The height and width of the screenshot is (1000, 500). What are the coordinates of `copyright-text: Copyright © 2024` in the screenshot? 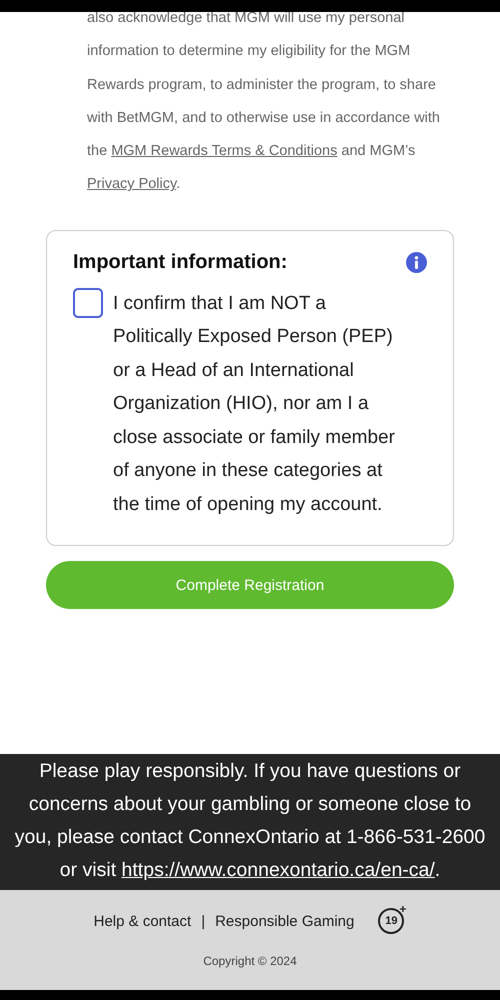 It's located at (250, 961).